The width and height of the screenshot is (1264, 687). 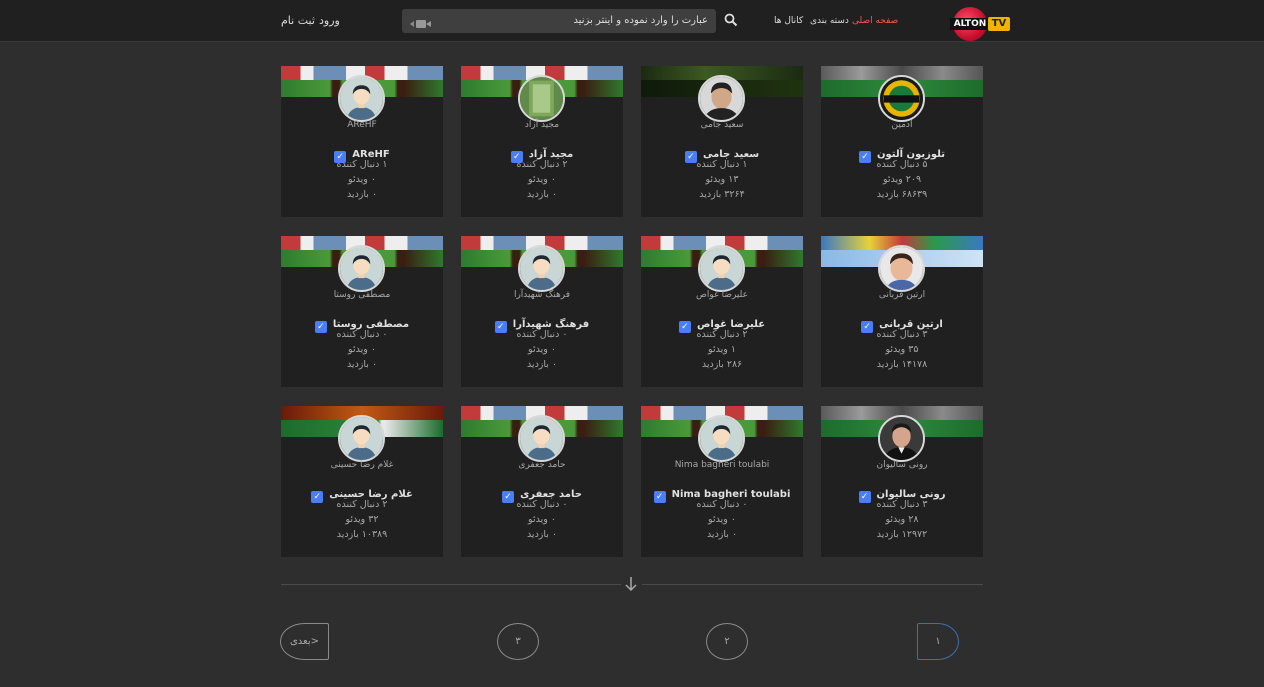 I want to click on videos-count: ۲۰۹ ویدئو, so click(x=902, y=179).